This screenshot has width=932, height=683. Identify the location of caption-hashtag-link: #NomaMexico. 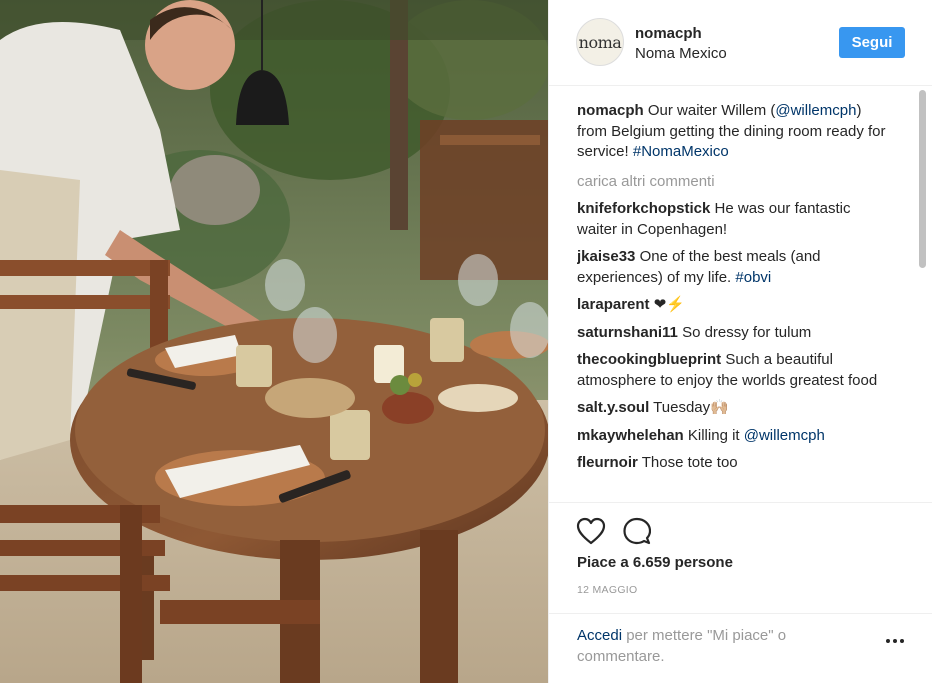
(681, 151).